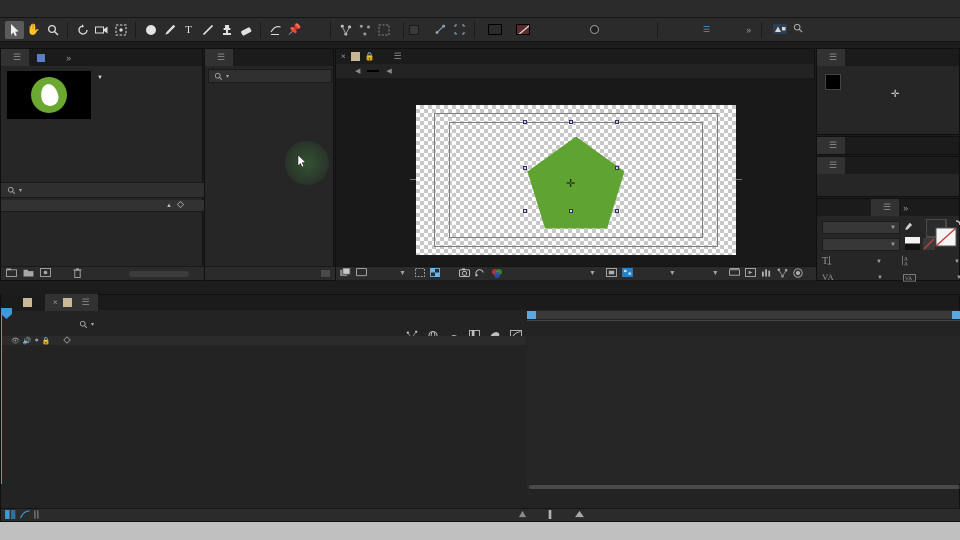 The image size is (960, 540). What do you see at coordinates (171, 206) in the screenshot?
I see `sort-ascending-icon: ▲` at bounding box center [171, 206].